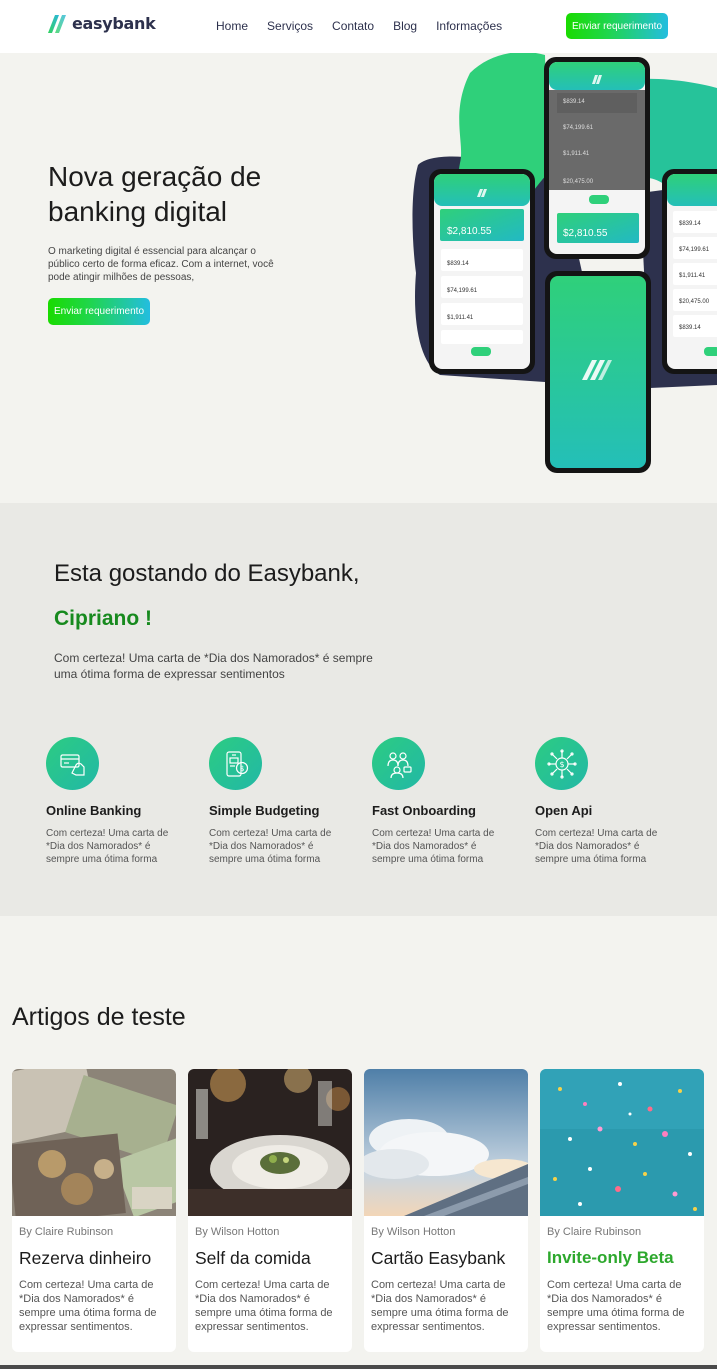  Describe the element at coordinates (94, 1142) in the screenshot. I see `money-photo` at that location.